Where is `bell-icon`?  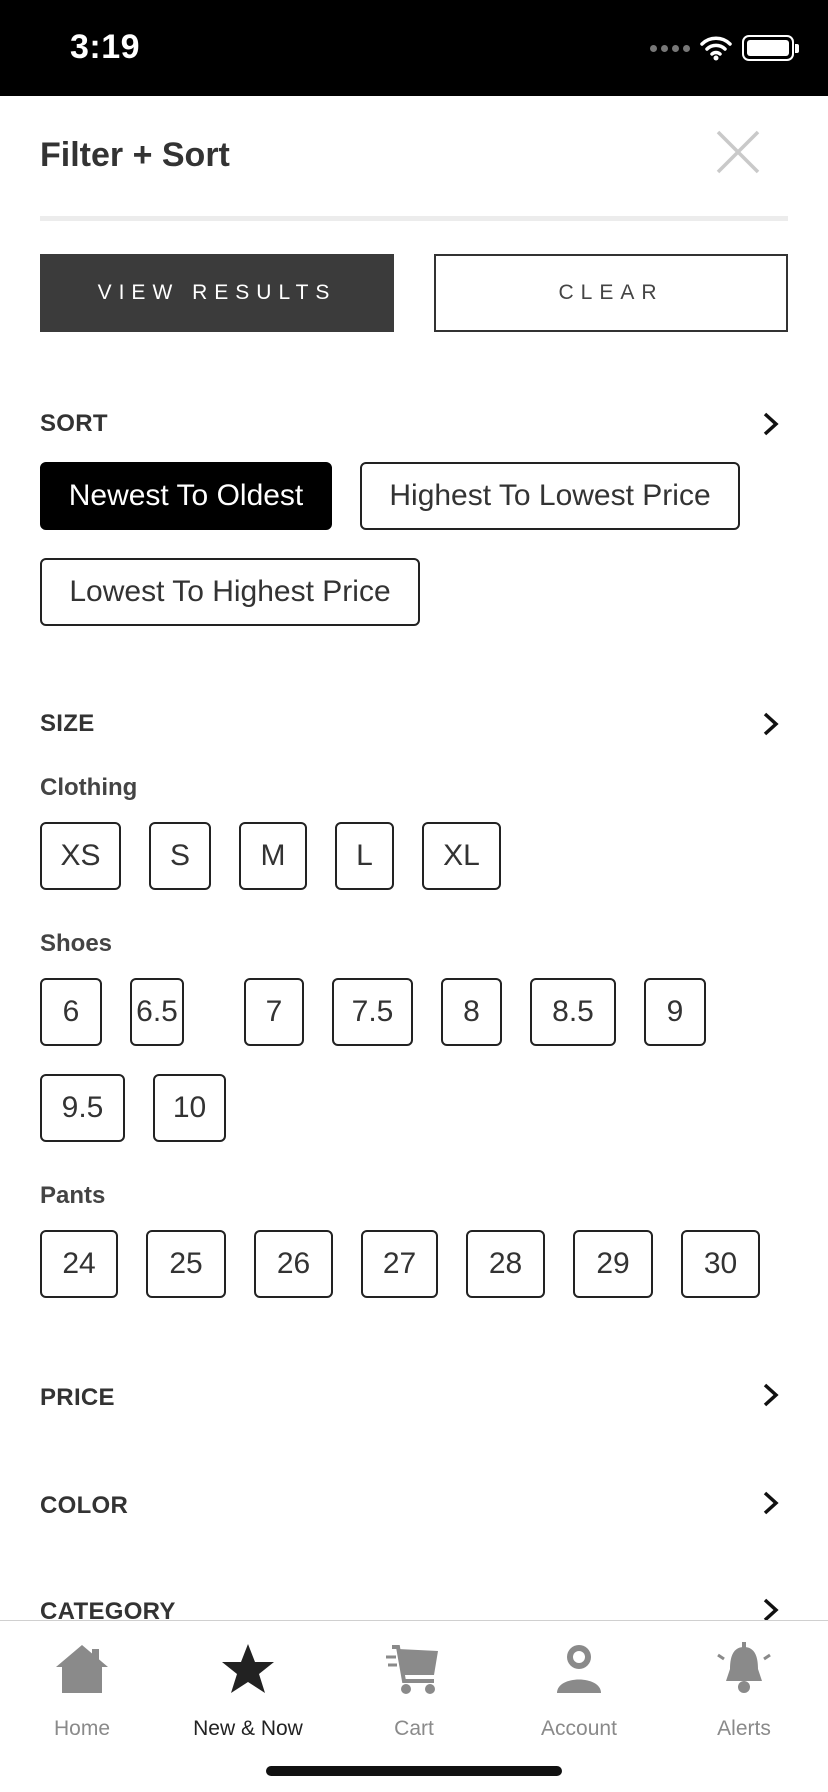 bell-icon is located at coordinates (744, 1667).